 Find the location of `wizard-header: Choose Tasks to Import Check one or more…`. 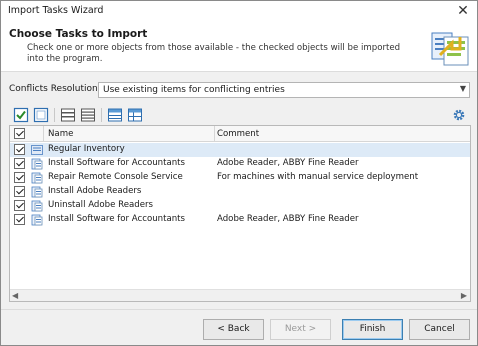

wizard-header: Choose Tasks to Import Check one or more… is located at coordinates (239, 47).